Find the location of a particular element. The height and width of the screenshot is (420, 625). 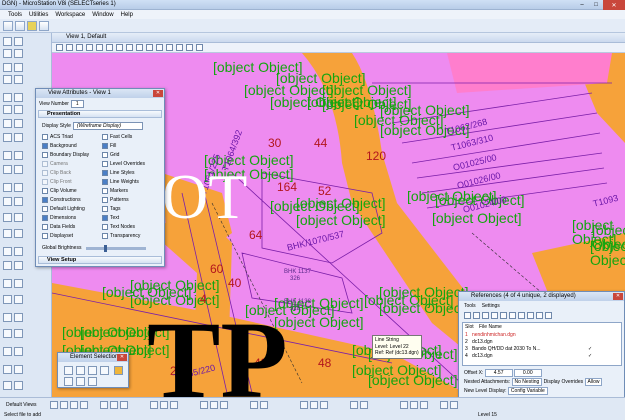

offset-y-field: 0.00 is located at coordinates (527, 373).